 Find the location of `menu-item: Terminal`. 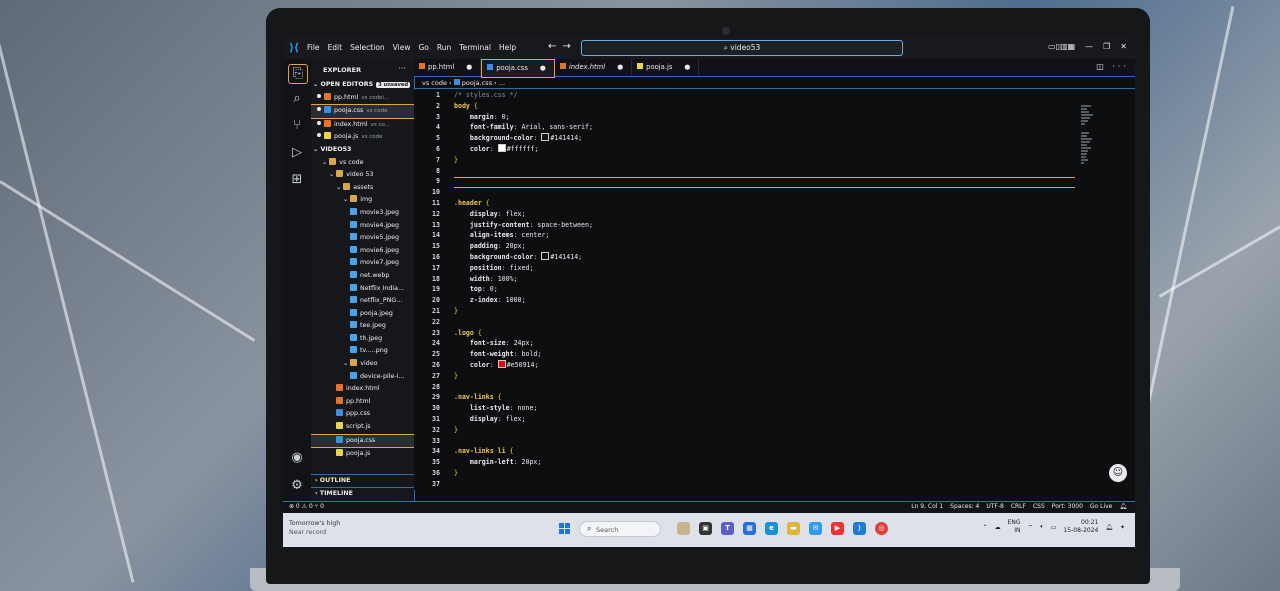

menu-item: Terminal is located at coordinates (475, 47).